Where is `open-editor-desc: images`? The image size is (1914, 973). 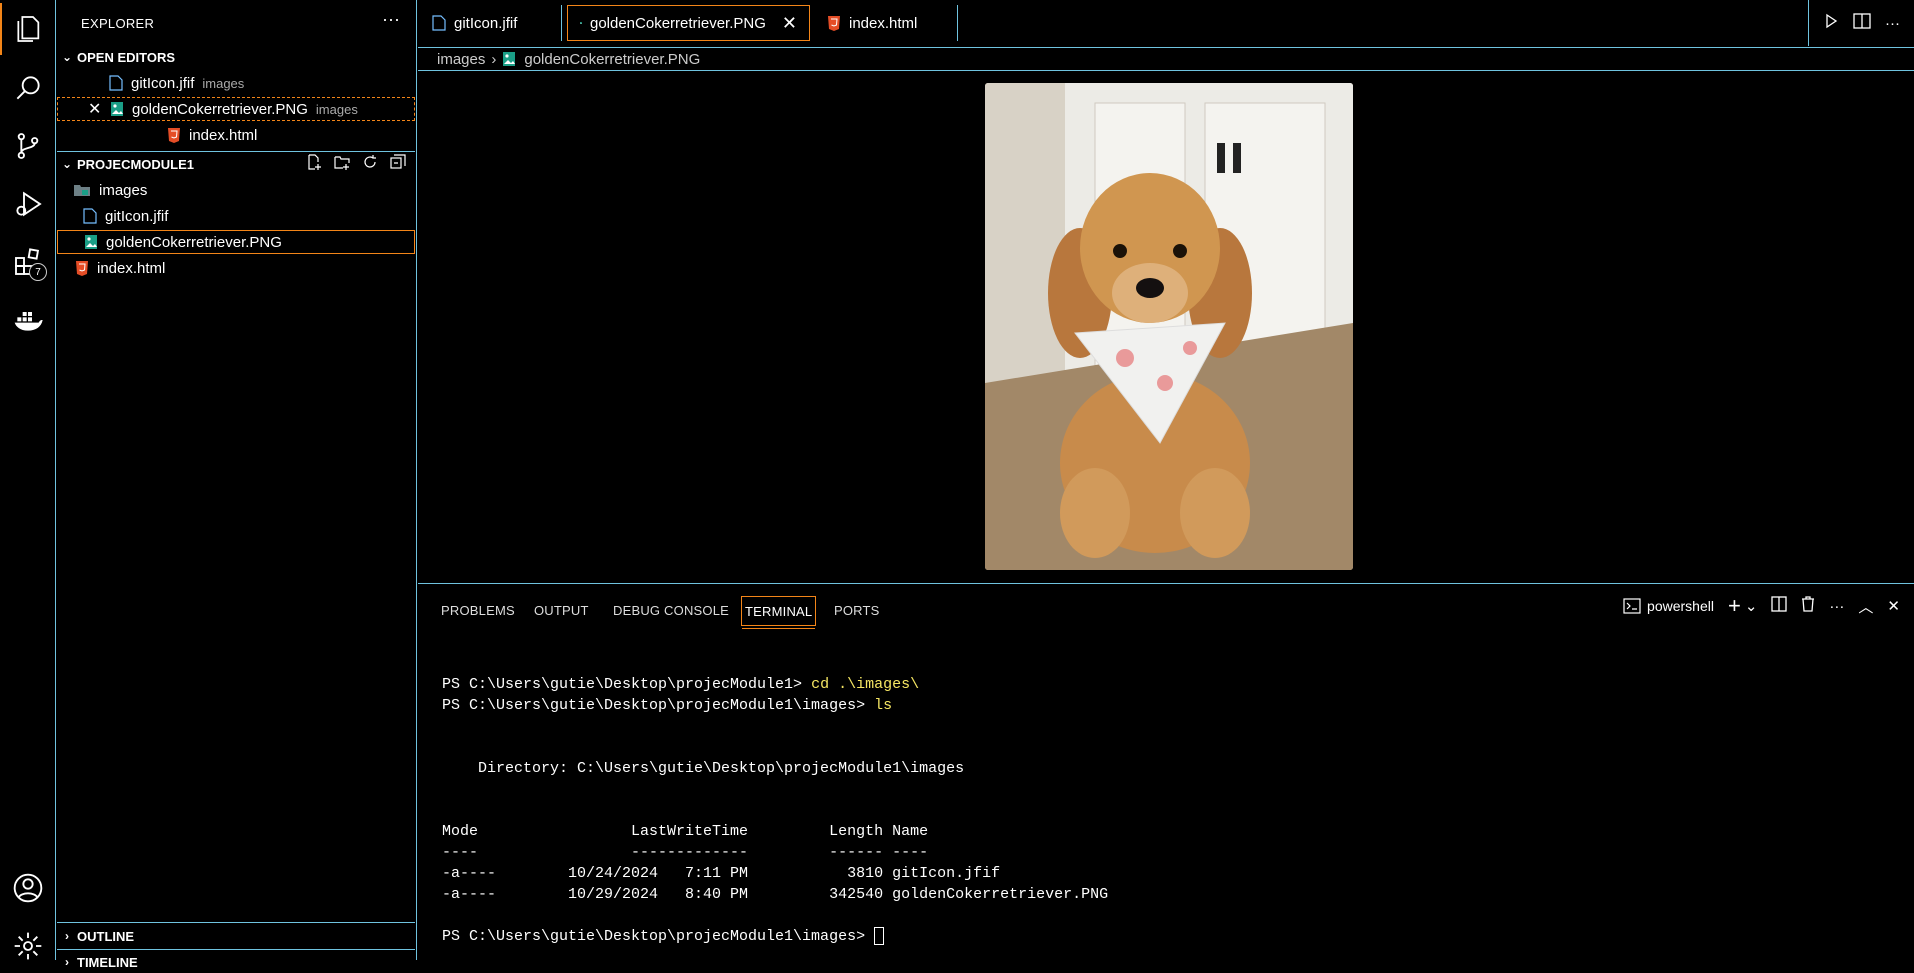 open-editor-desc: images is located at coordinates (337, 109).